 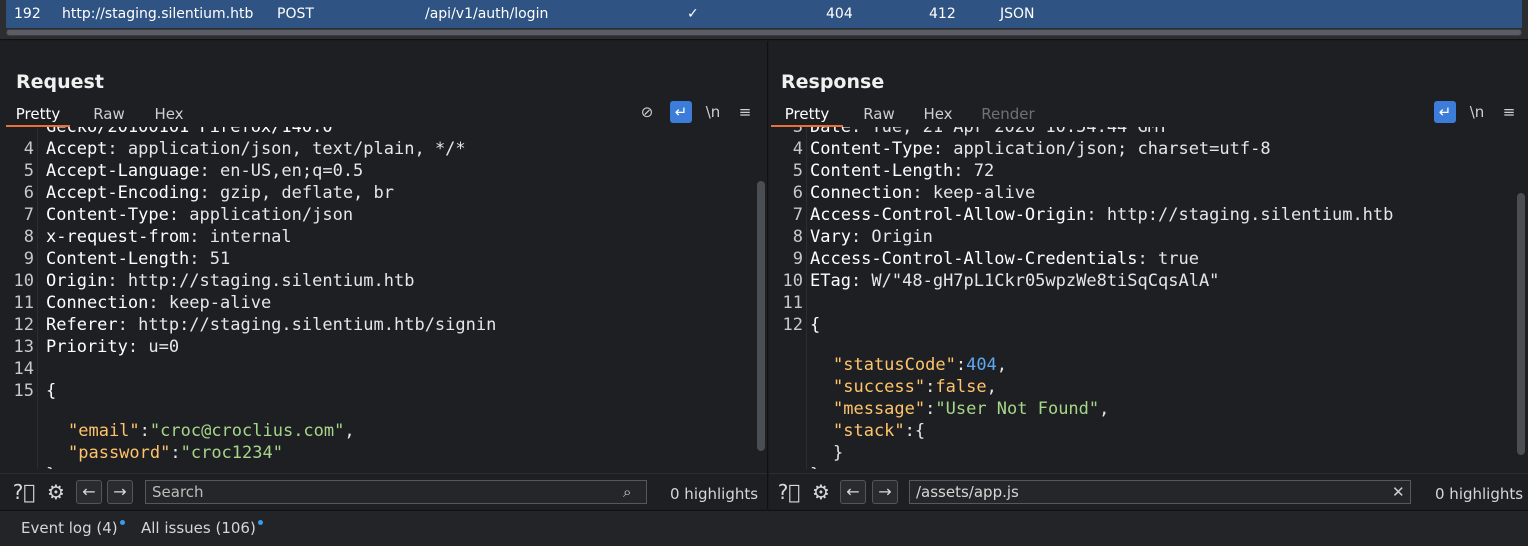 What do you see at coordinates (123, 171) in the screenshot?
I see `header-name: Accept-Language` at bounding box center [123, 171].